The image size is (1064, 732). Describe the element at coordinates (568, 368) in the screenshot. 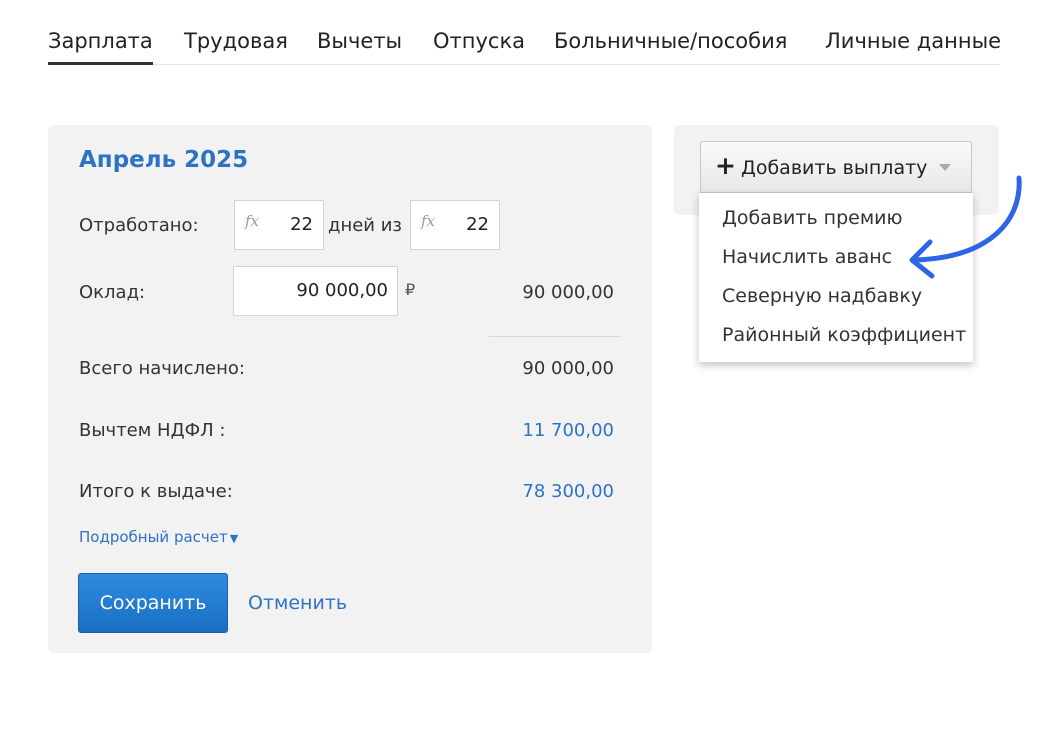

I see `total-accrued-value: 90 000,00` at that location.